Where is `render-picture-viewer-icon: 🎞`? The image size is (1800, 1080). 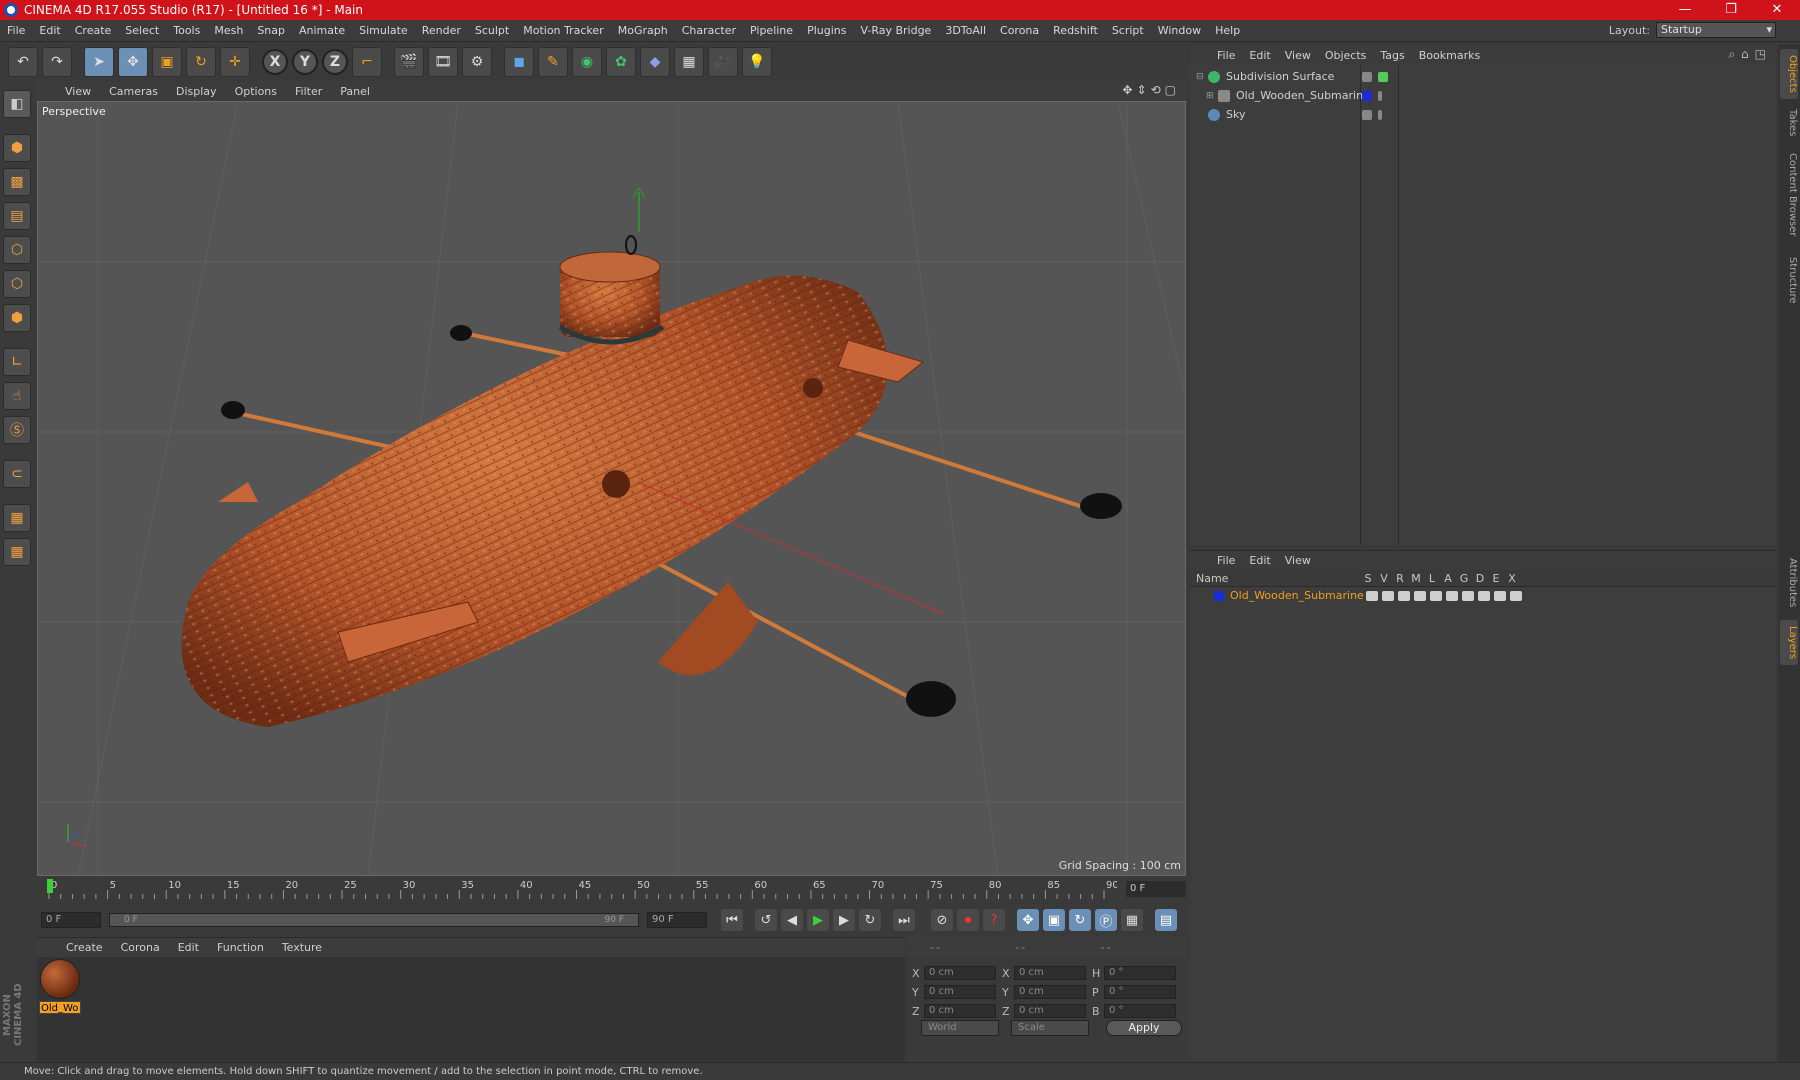 render-picture-viewer-icon: 🎞 is located at coordinates (443, 62).